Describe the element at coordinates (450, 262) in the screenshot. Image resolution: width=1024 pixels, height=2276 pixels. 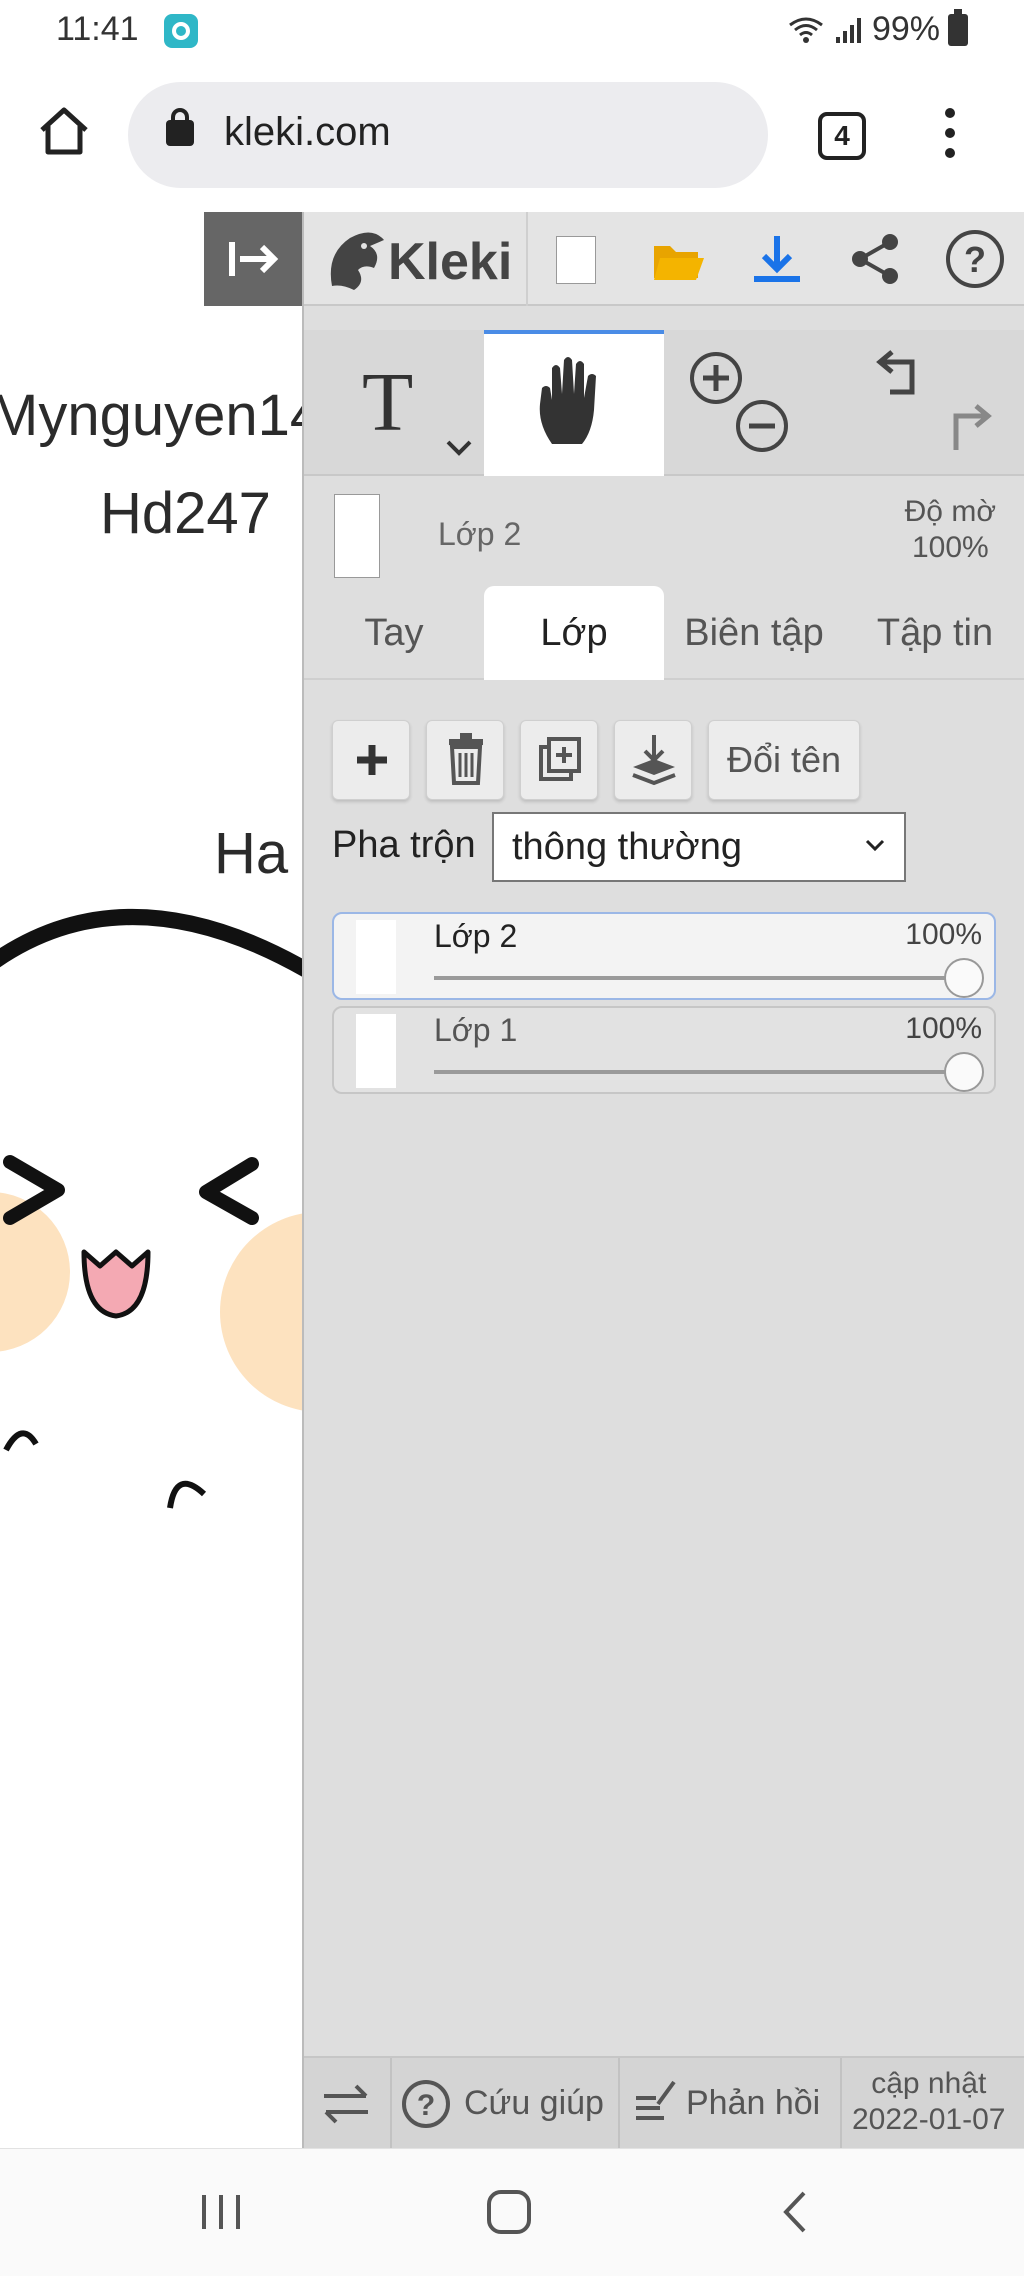
I see `kleki-logo: Kleki` at that location.